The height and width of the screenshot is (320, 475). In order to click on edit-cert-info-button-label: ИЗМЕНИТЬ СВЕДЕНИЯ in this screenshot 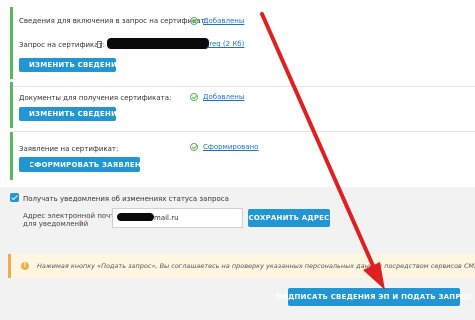, I will do `click(76, 65)`.